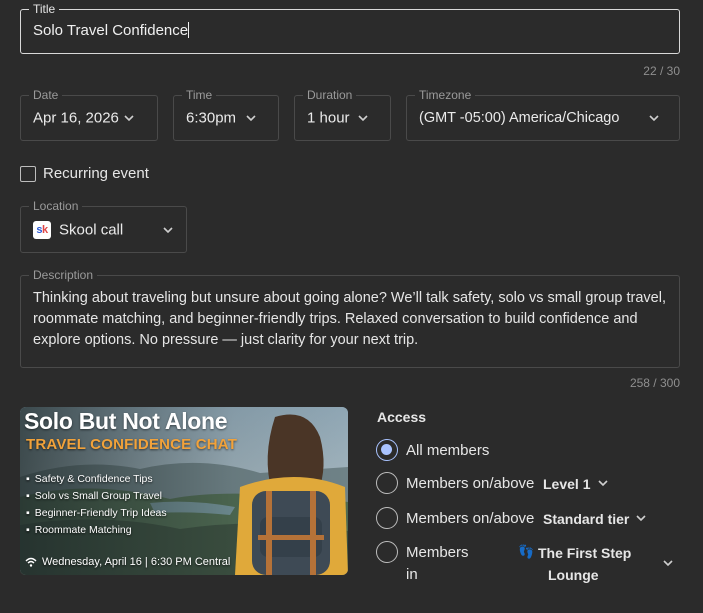 The image size is (703, 613). Describe the element at coordinates (96, 496) in the screenshot. I see `banner-list-item: Solo vs Small Group Travel` at that location.